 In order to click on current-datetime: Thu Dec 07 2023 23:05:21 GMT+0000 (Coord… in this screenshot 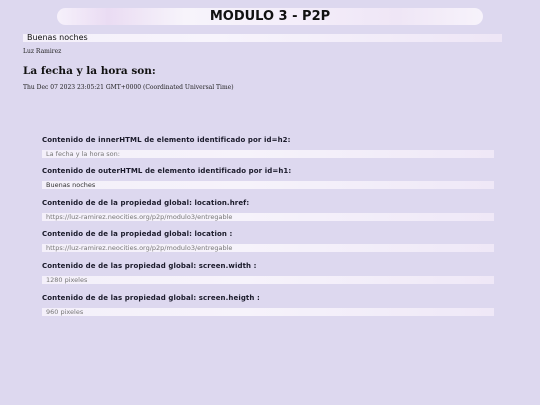, I will do `click(128, 87)`.